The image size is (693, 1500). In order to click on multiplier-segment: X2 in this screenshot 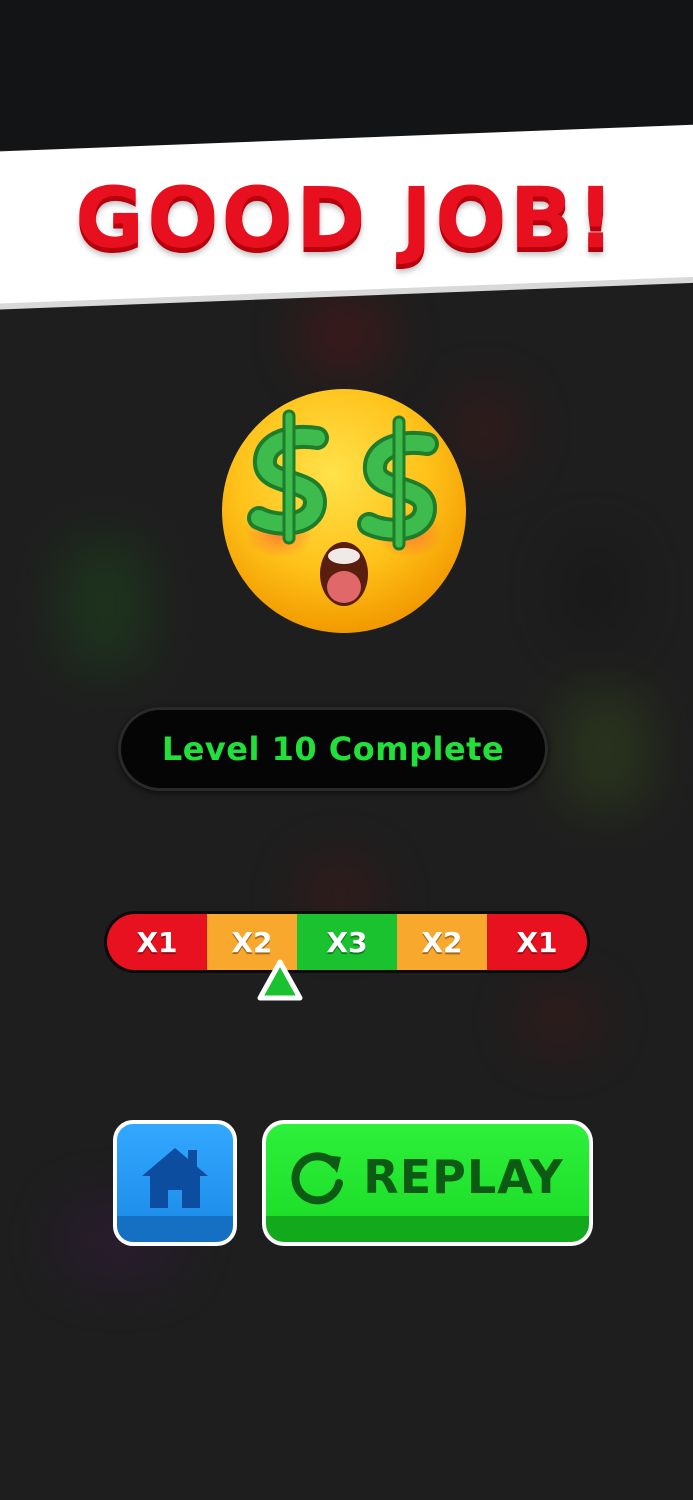, I will do `click(442, 942)`.